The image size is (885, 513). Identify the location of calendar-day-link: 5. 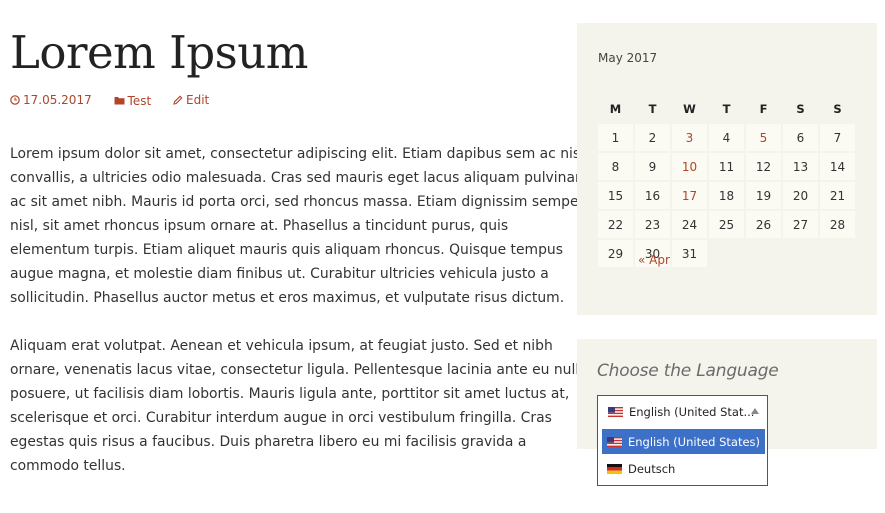
(763, 137).